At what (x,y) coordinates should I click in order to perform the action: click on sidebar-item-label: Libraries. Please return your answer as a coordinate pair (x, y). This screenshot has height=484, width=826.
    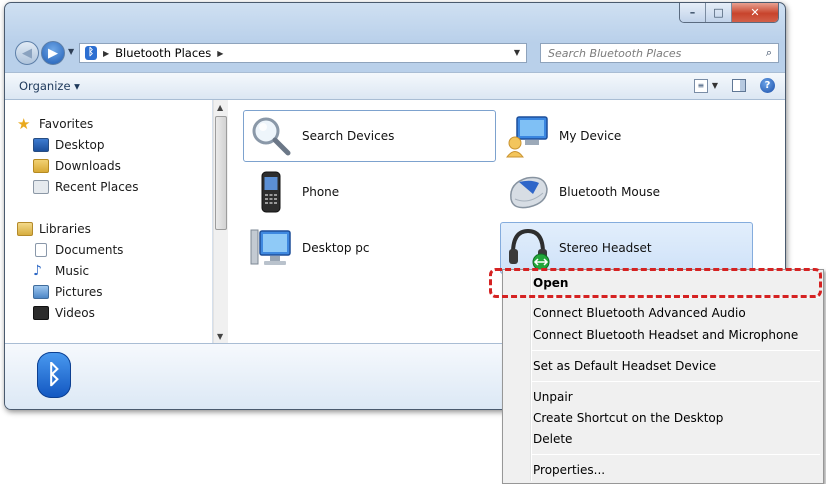
    Looking at the image, I should click on (65, 229).